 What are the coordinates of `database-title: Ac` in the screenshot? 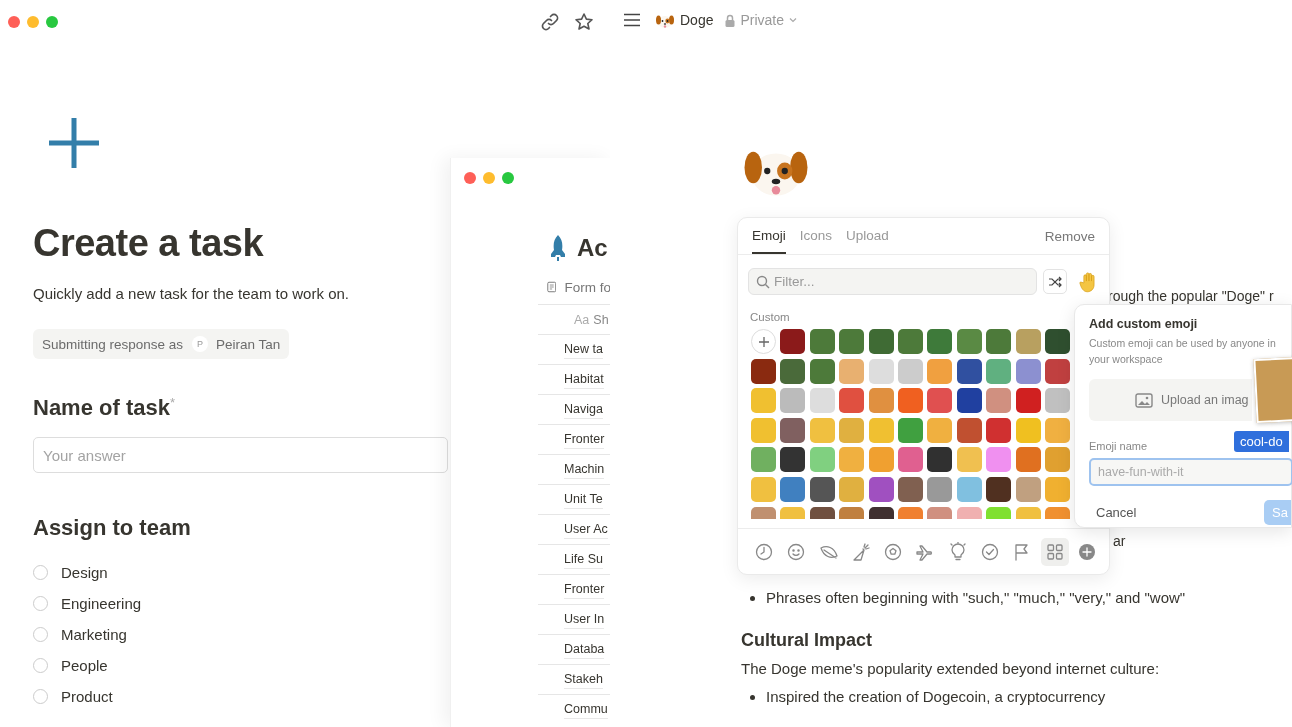 It's located at (592, 248).